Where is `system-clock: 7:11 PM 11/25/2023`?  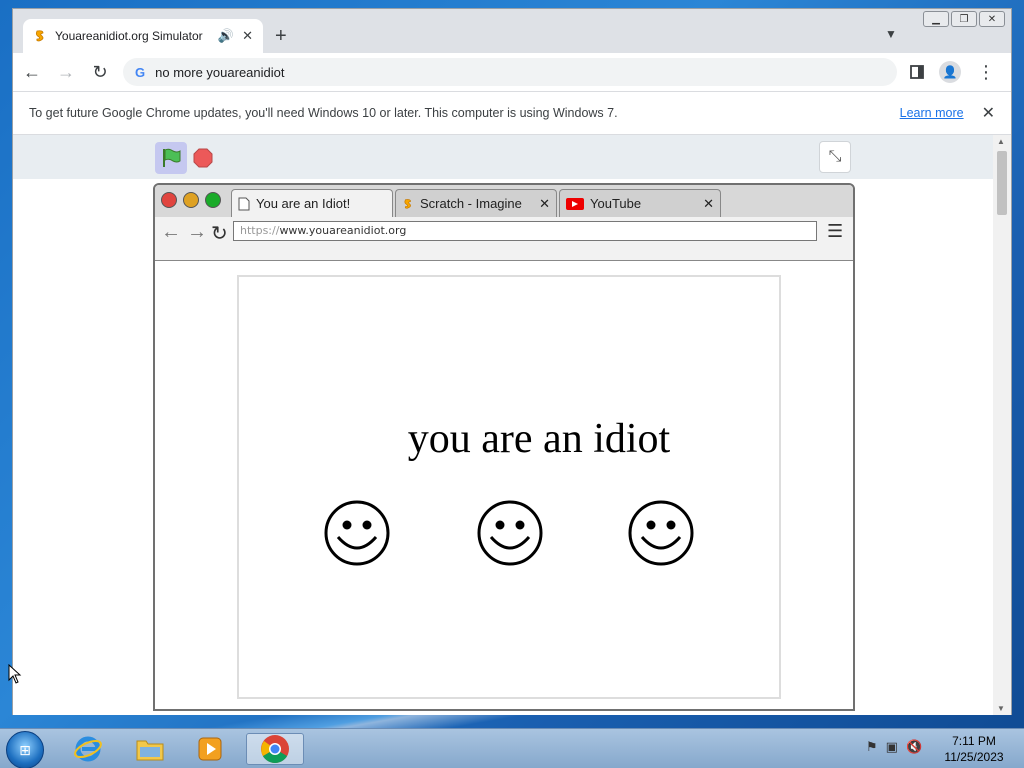
system-clock: 7:11 PM 11/25/2023 is located at coordinates (974, 749).